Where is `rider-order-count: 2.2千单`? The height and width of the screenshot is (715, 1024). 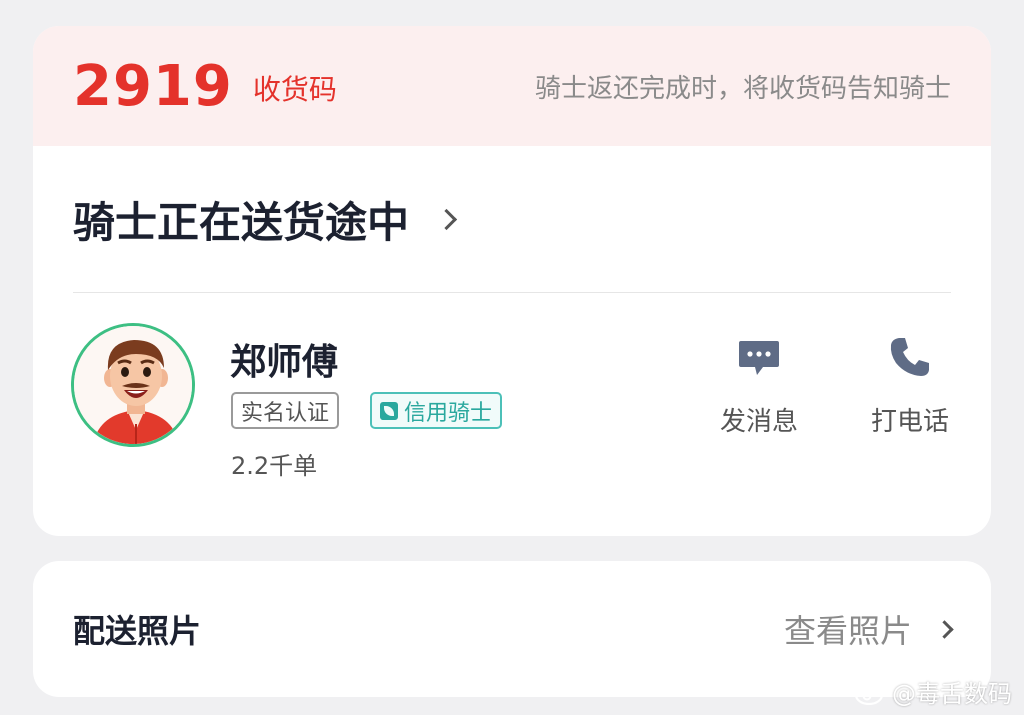 rider-order-count: 2.2千单 is located at coordinates (274, 466).